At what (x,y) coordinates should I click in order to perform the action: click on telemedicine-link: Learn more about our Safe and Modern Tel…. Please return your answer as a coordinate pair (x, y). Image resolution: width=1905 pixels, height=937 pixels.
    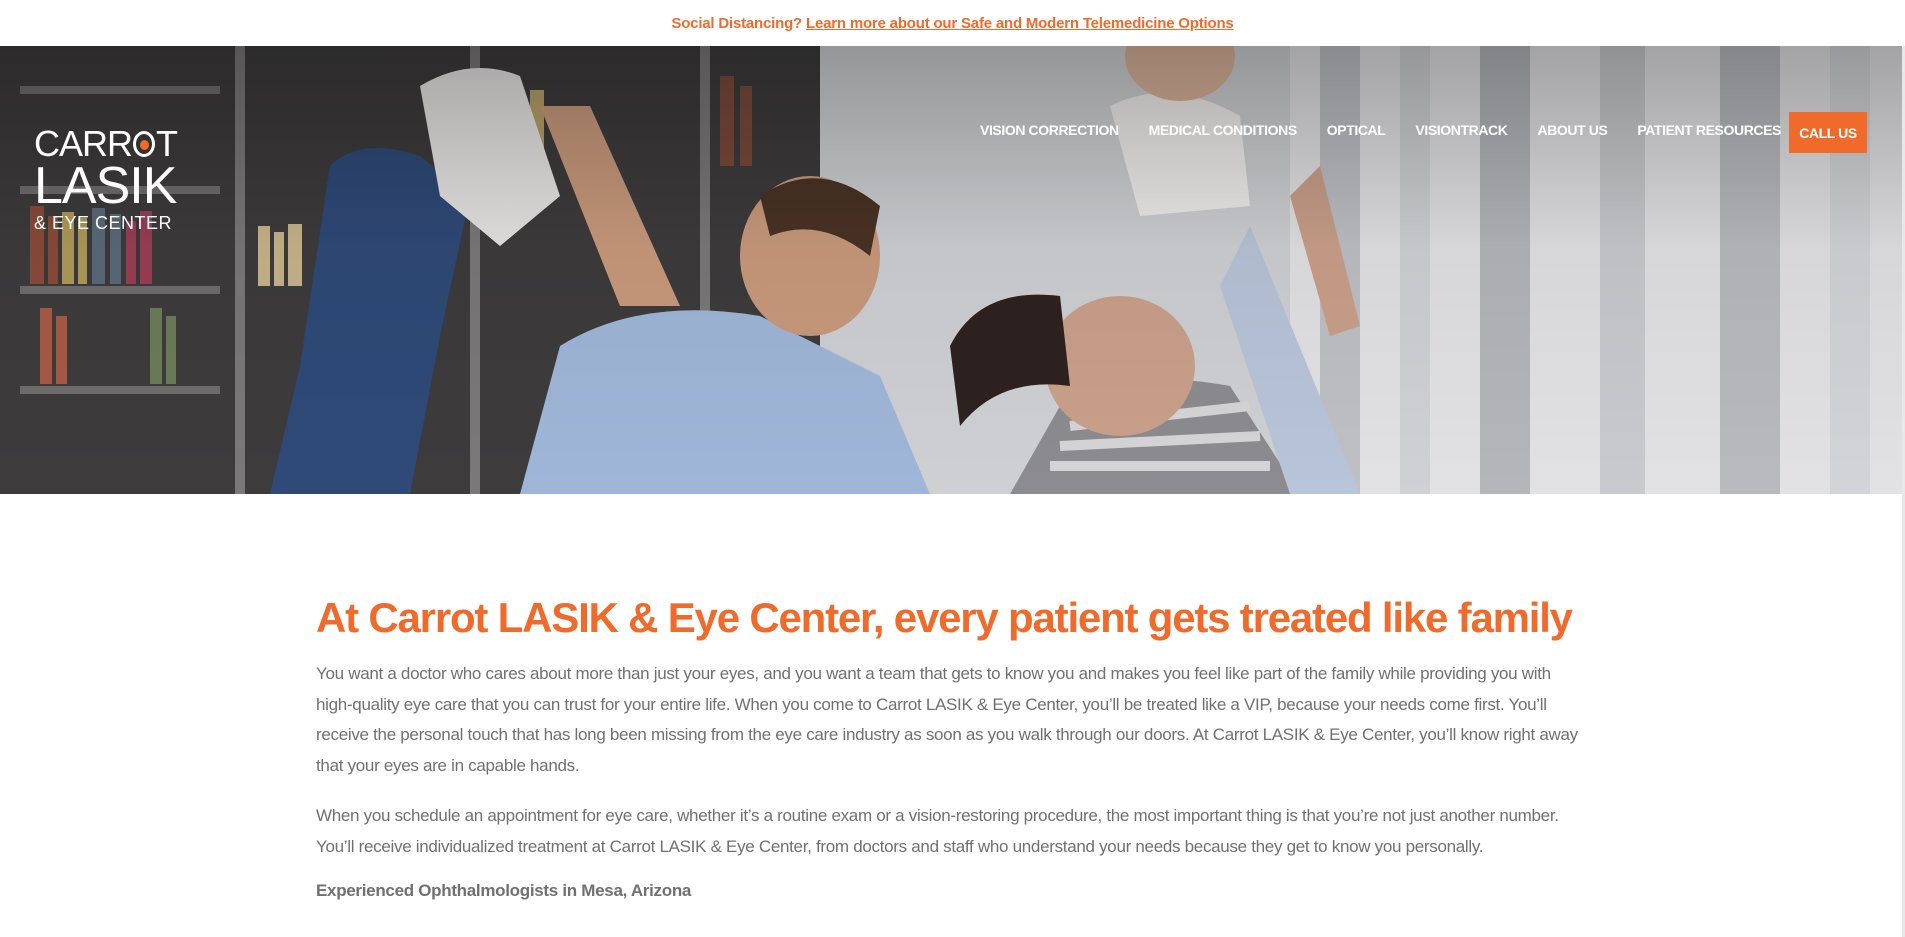
    Looking at the image, I should click on (1020, 23).